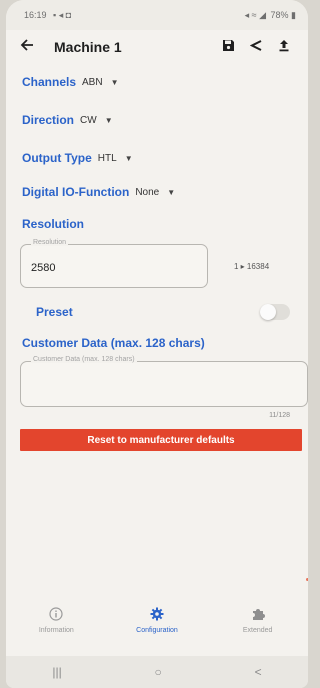 This screenshot has width=320, height=688. I want to click on upload-icon, so click(284, 47).